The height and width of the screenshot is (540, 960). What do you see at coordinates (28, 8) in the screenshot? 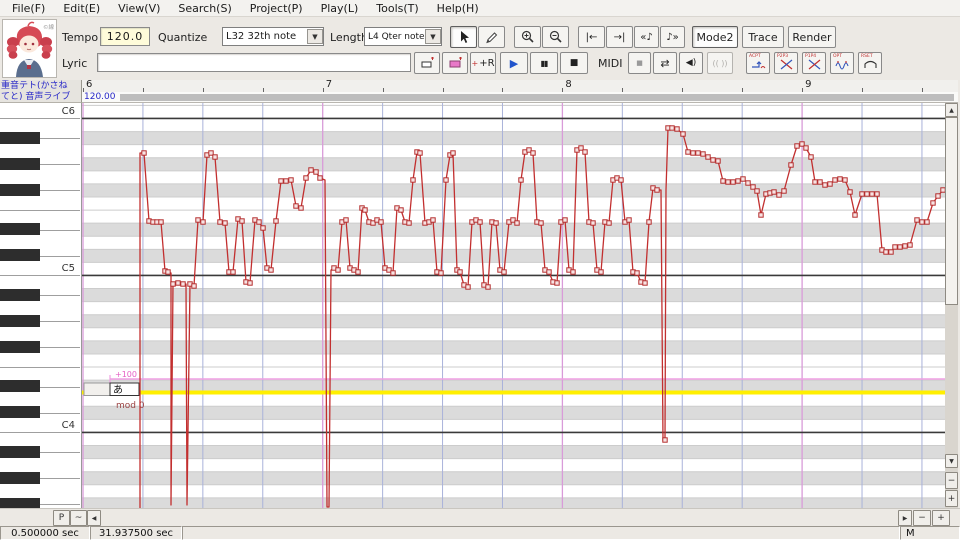
I see `menu-item-file: File(F)` at bounding box center [28, 8].